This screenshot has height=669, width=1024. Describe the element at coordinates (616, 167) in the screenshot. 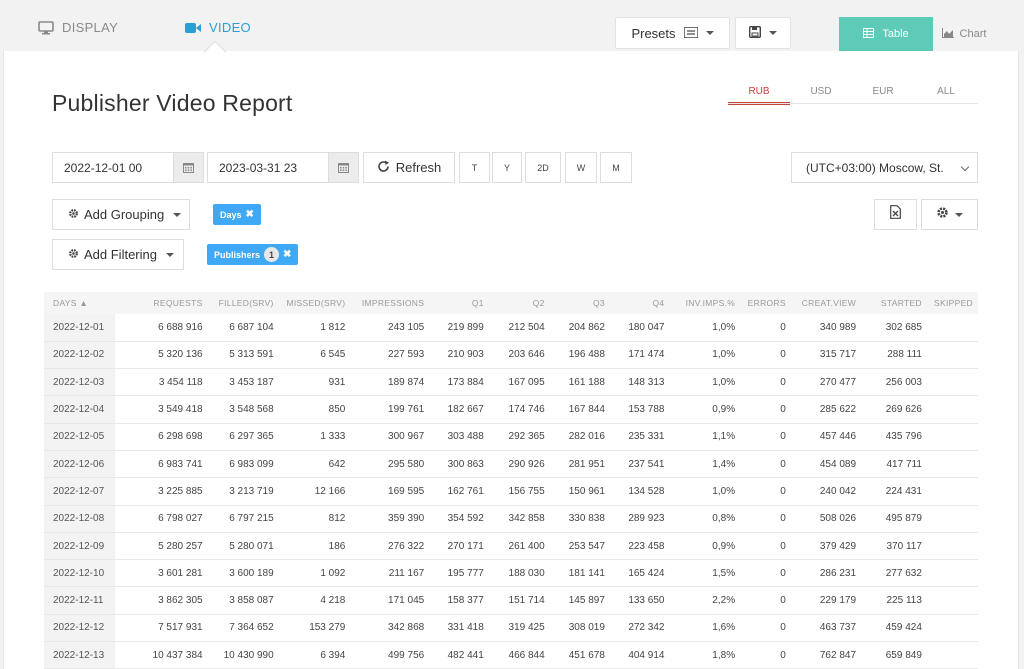

I see `period-month-button: M` at that location.